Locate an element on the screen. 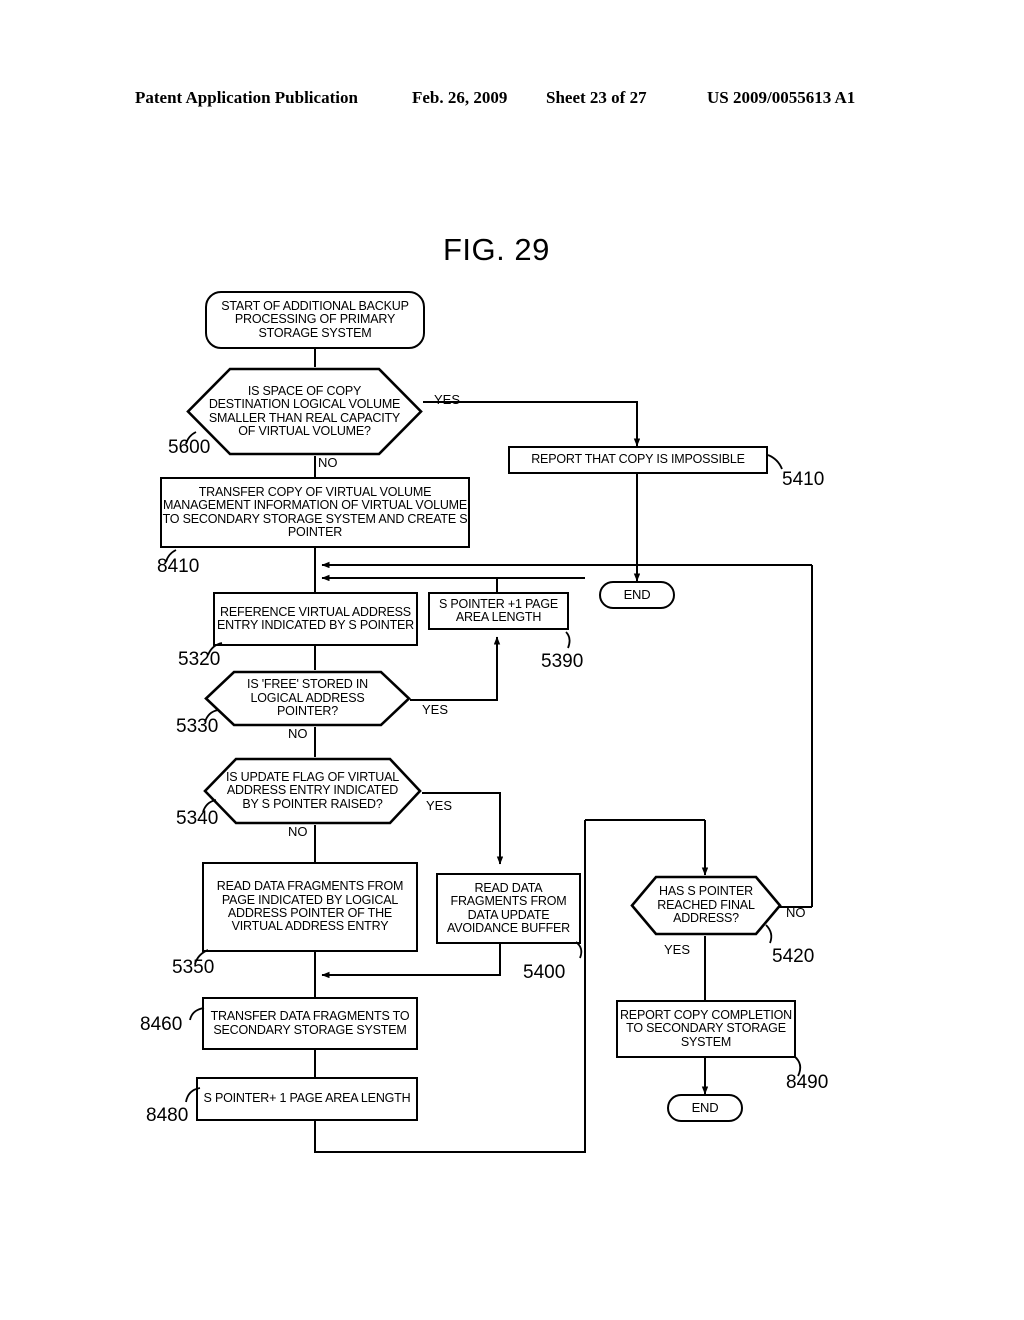  node-process-5390-label: S POINTER +1 PAGE AREA LENGTH is located at coordinates (498, 610).